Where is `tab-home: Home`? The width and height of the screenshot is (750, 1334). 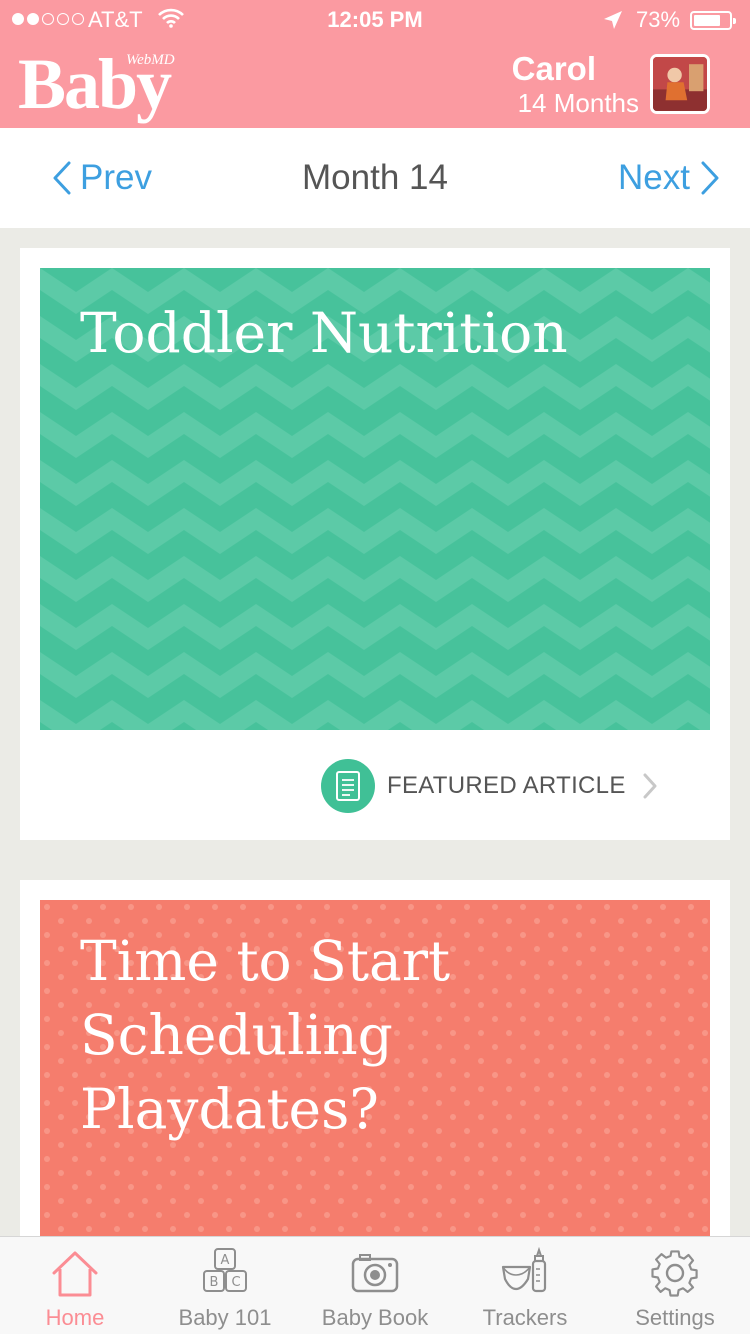 tab-home: Home is located at coordinates (75, 1285).